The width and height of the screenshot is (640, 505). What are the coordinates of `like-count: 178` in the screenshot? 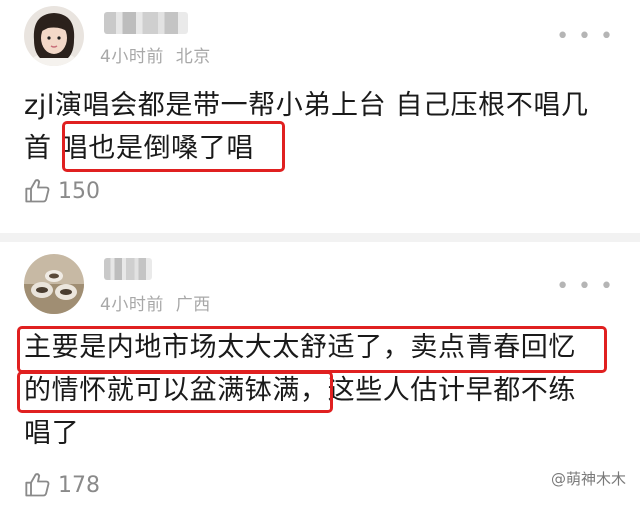 It's located at (79, 485).